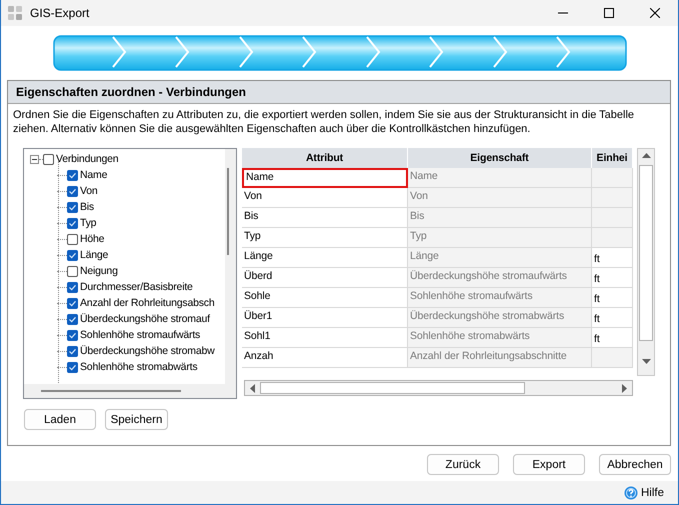  Describe the element at coordinates (93, 255) in the screenshot. I see `tree-item: Länge` at that location.